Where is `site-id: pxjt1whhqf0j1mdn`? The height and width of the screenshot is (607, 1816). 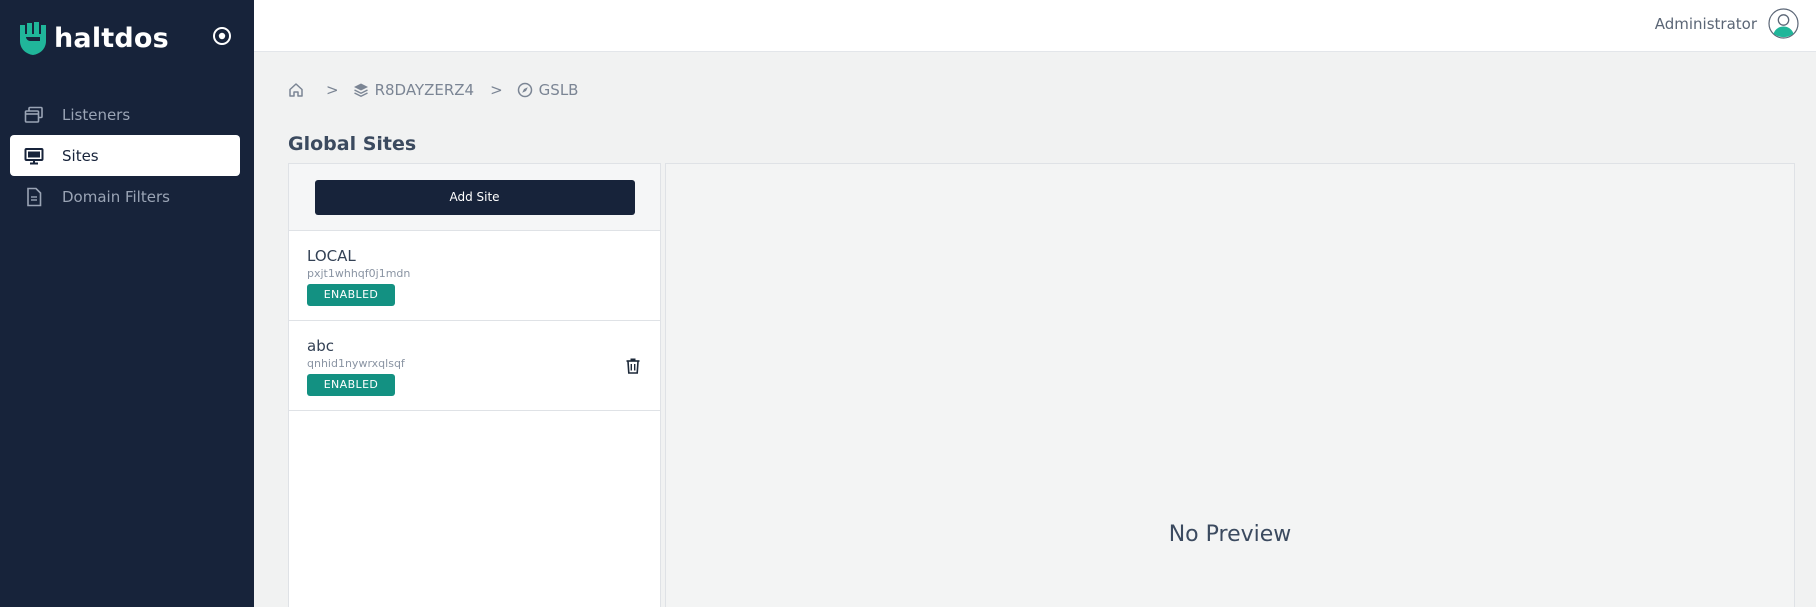
site-id: pxjt1whhqf0j1mdn is located at coordinates (359, 273).